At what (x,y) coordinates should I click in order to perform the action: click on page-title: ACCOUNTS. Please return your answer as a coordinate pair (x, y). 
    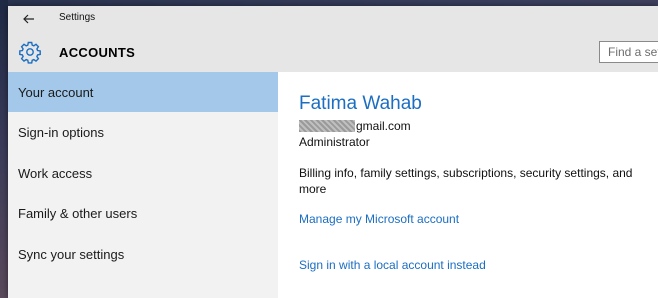
    Looking at the image, I should click on (97, 52).